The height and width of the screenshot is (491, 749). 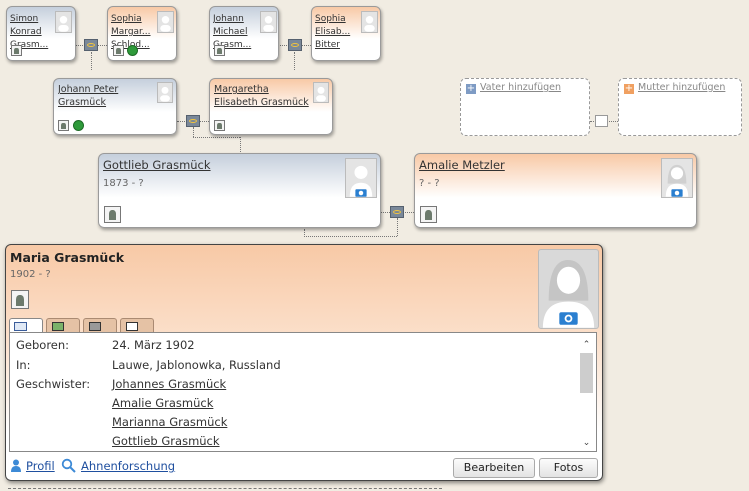 What do you see at coordinates (262, 96) in the screenshot?
I see `person-name-link: Margaretha Elisabeth Grasmück` at bounding box center [262, 96].